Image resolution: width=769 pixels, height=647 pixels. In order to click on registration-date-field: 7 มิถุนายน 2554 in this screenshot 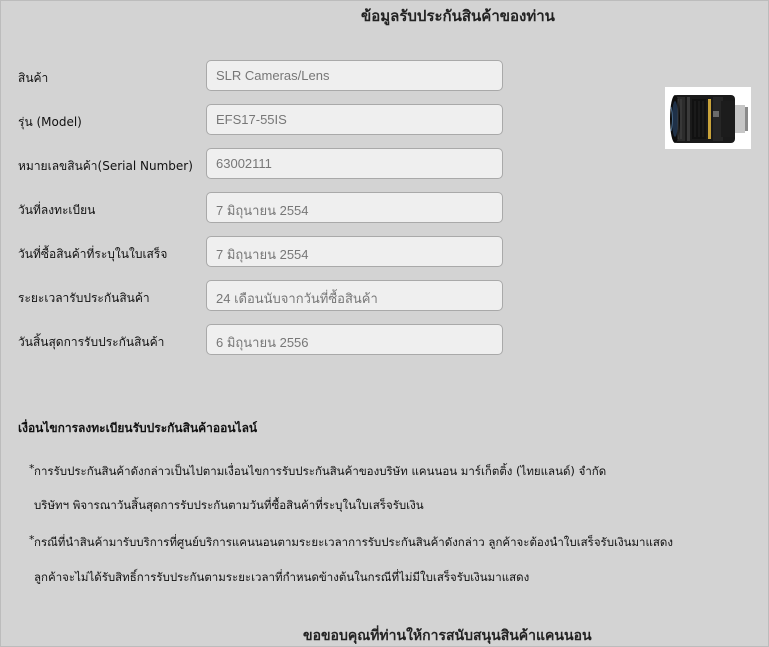, I will do `click(354, 207)`.